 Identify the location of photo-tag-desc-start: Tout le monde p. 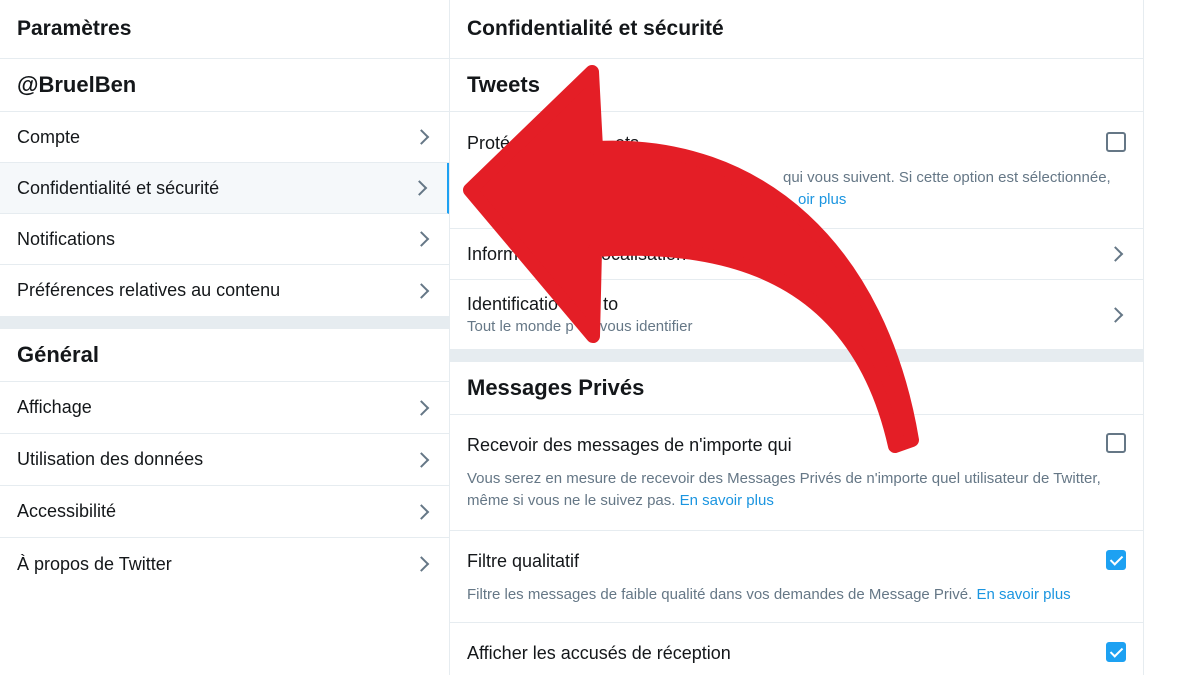
(520, 326).